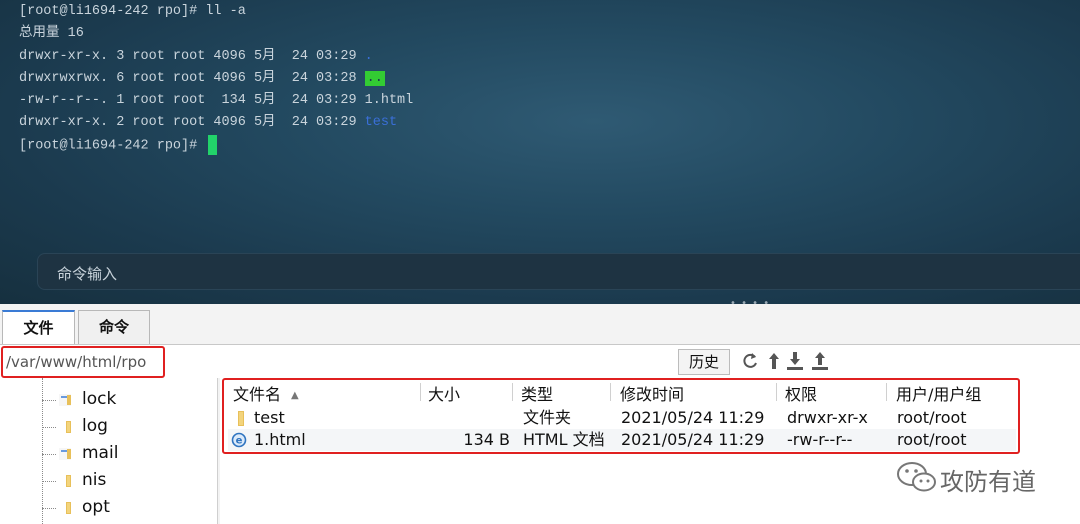 The width and height of the screenshot is (1080, 524). I want to click on entry-name: 1.html, so click(389, 101).